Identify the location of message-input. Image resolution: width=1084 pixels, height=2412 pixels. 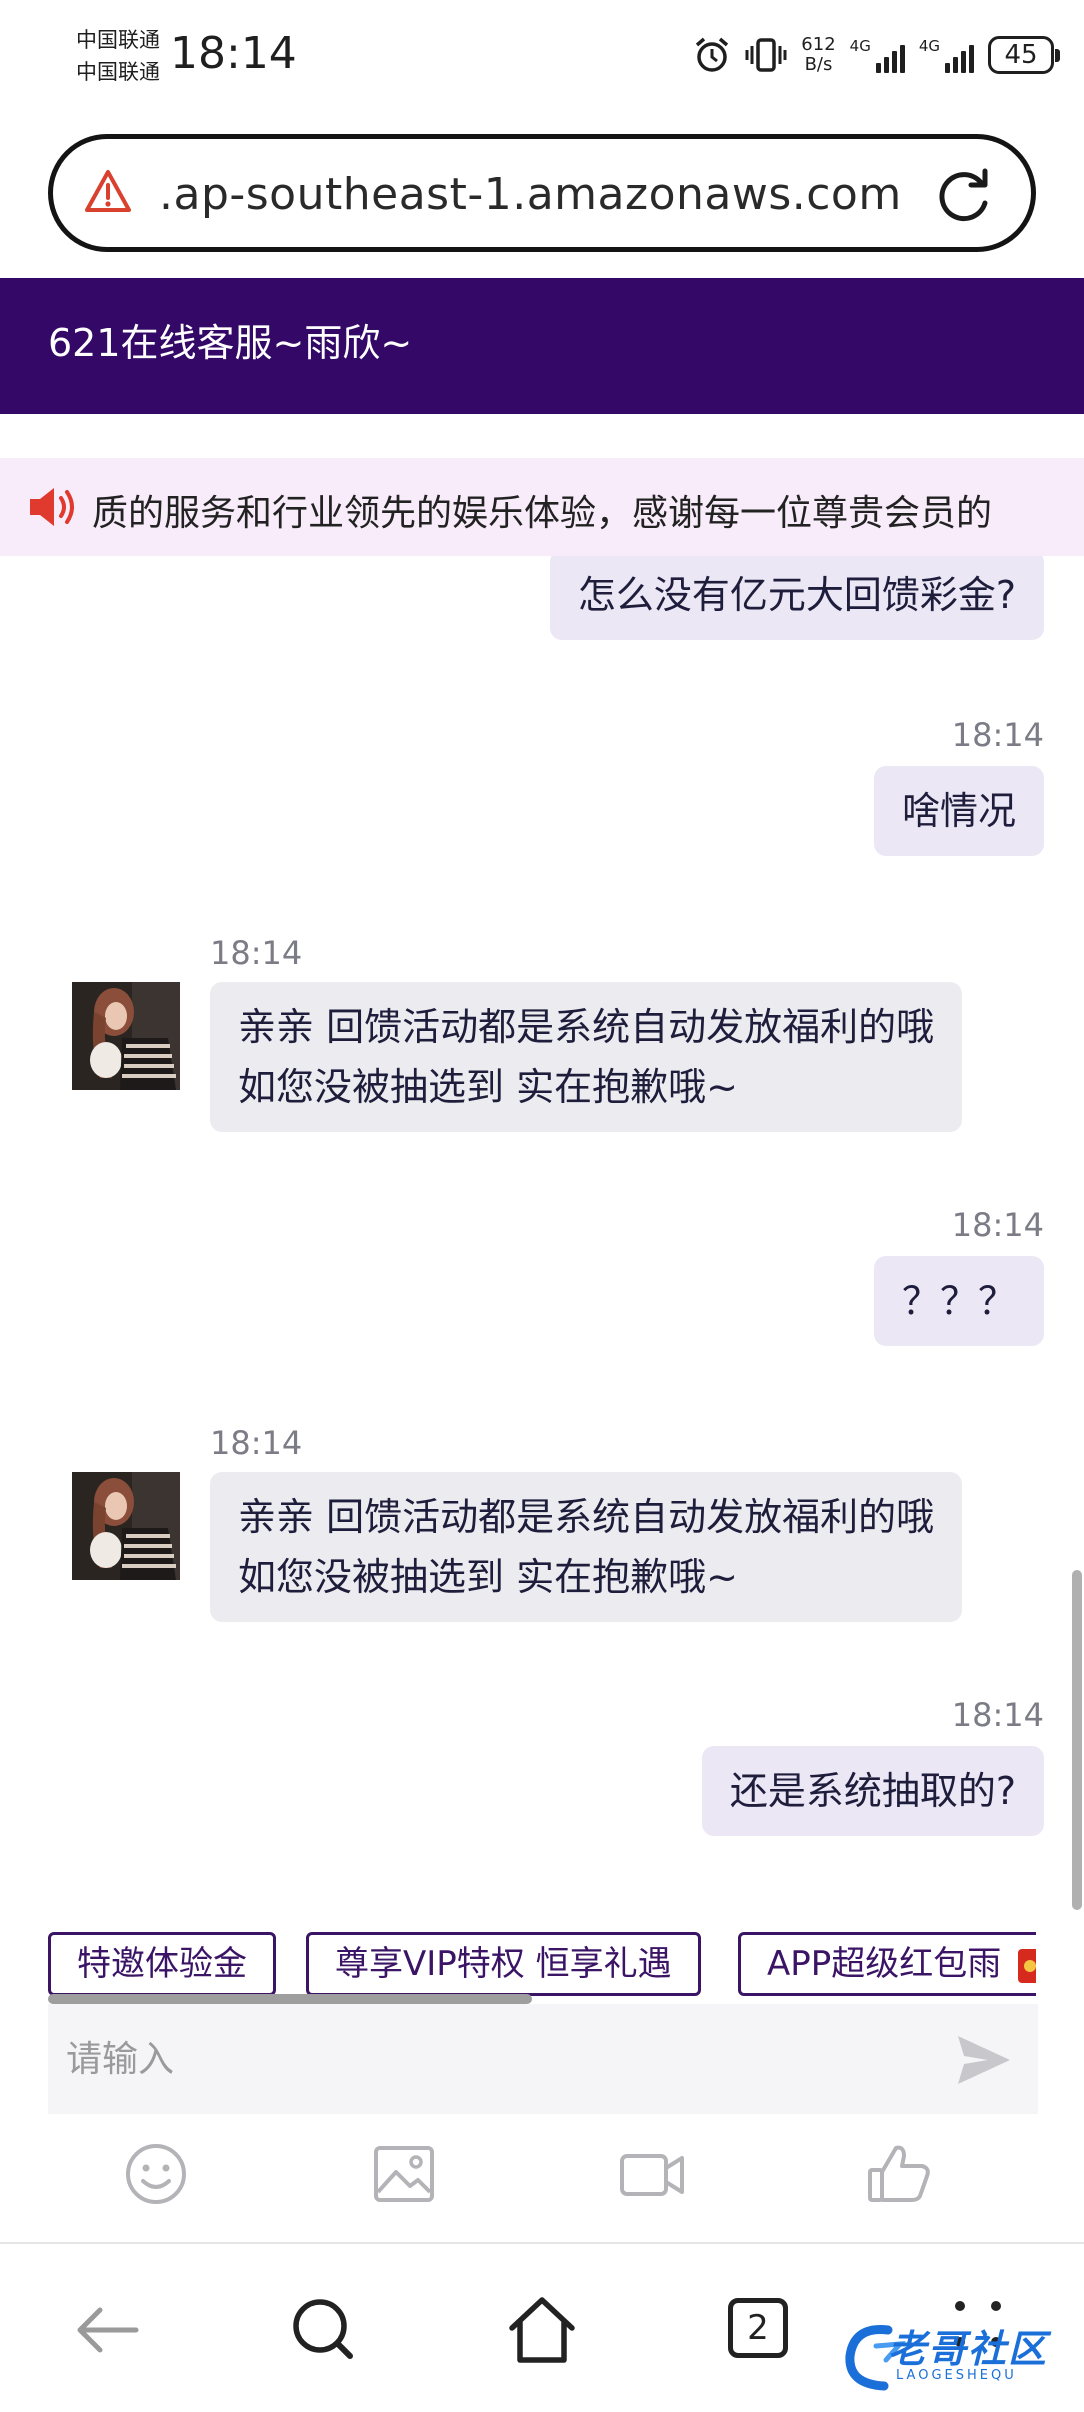
(488, 2059).